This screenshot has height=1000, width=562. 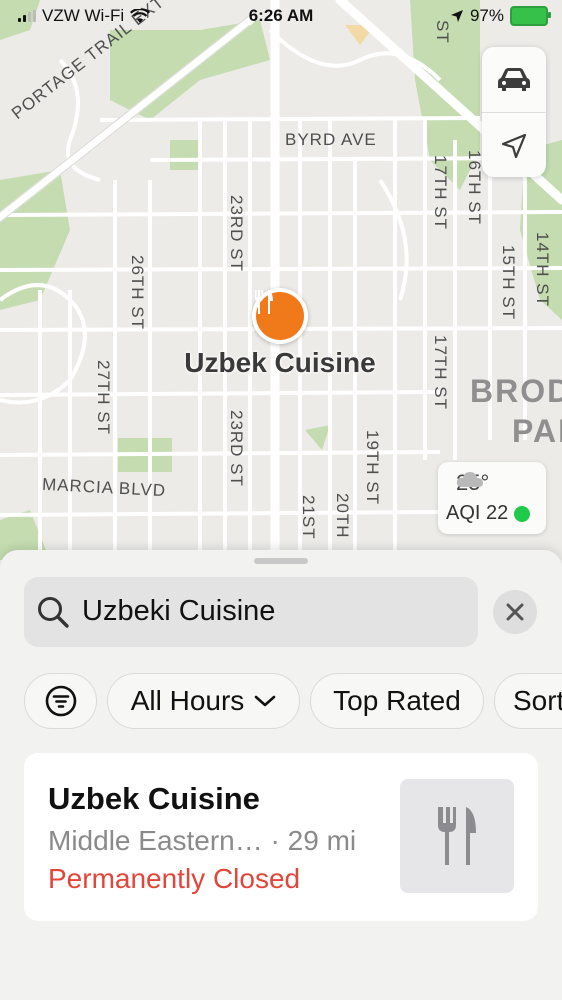 I want to click on clear-search-button, so click(x=515, y=612).